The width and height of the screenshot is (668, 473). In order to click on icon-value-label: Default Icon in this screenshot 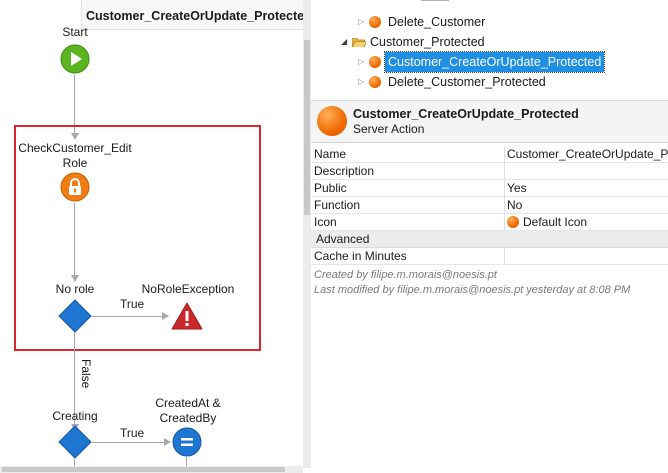, I will do `click(555, 222)`.